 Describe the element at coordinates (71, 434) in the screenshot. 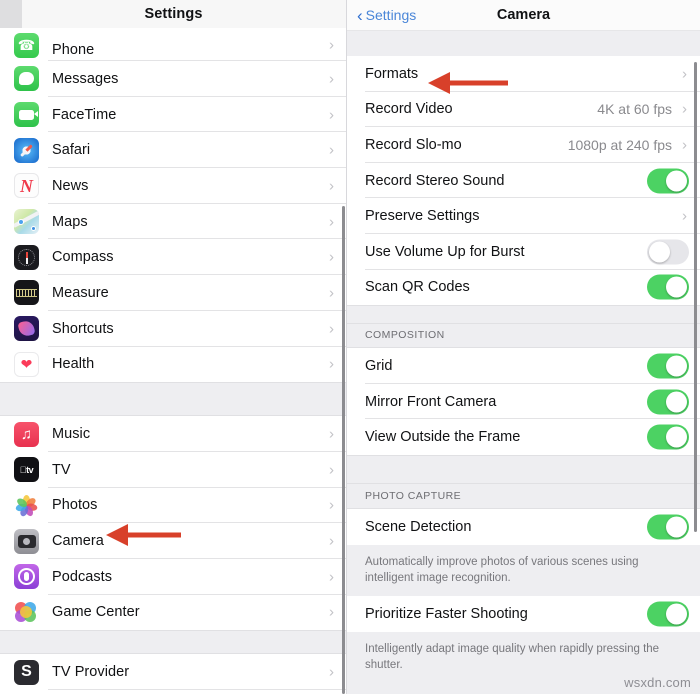

I see `sidebar-item-label: Music` at that location.